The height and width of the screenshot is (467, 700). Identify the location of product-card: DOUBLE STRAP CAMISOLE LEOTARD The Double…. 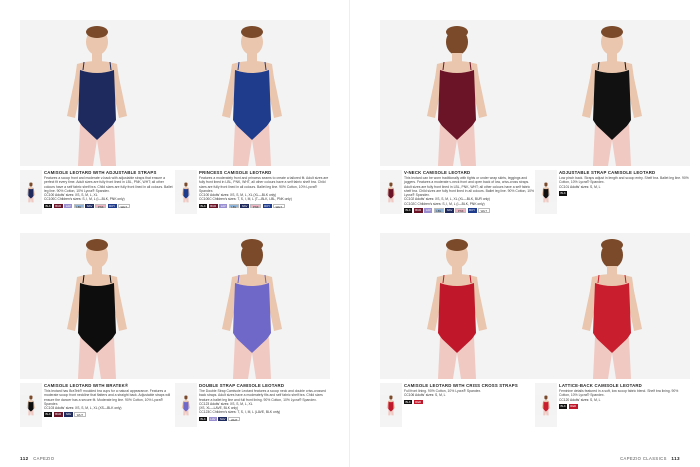
(252, 347).